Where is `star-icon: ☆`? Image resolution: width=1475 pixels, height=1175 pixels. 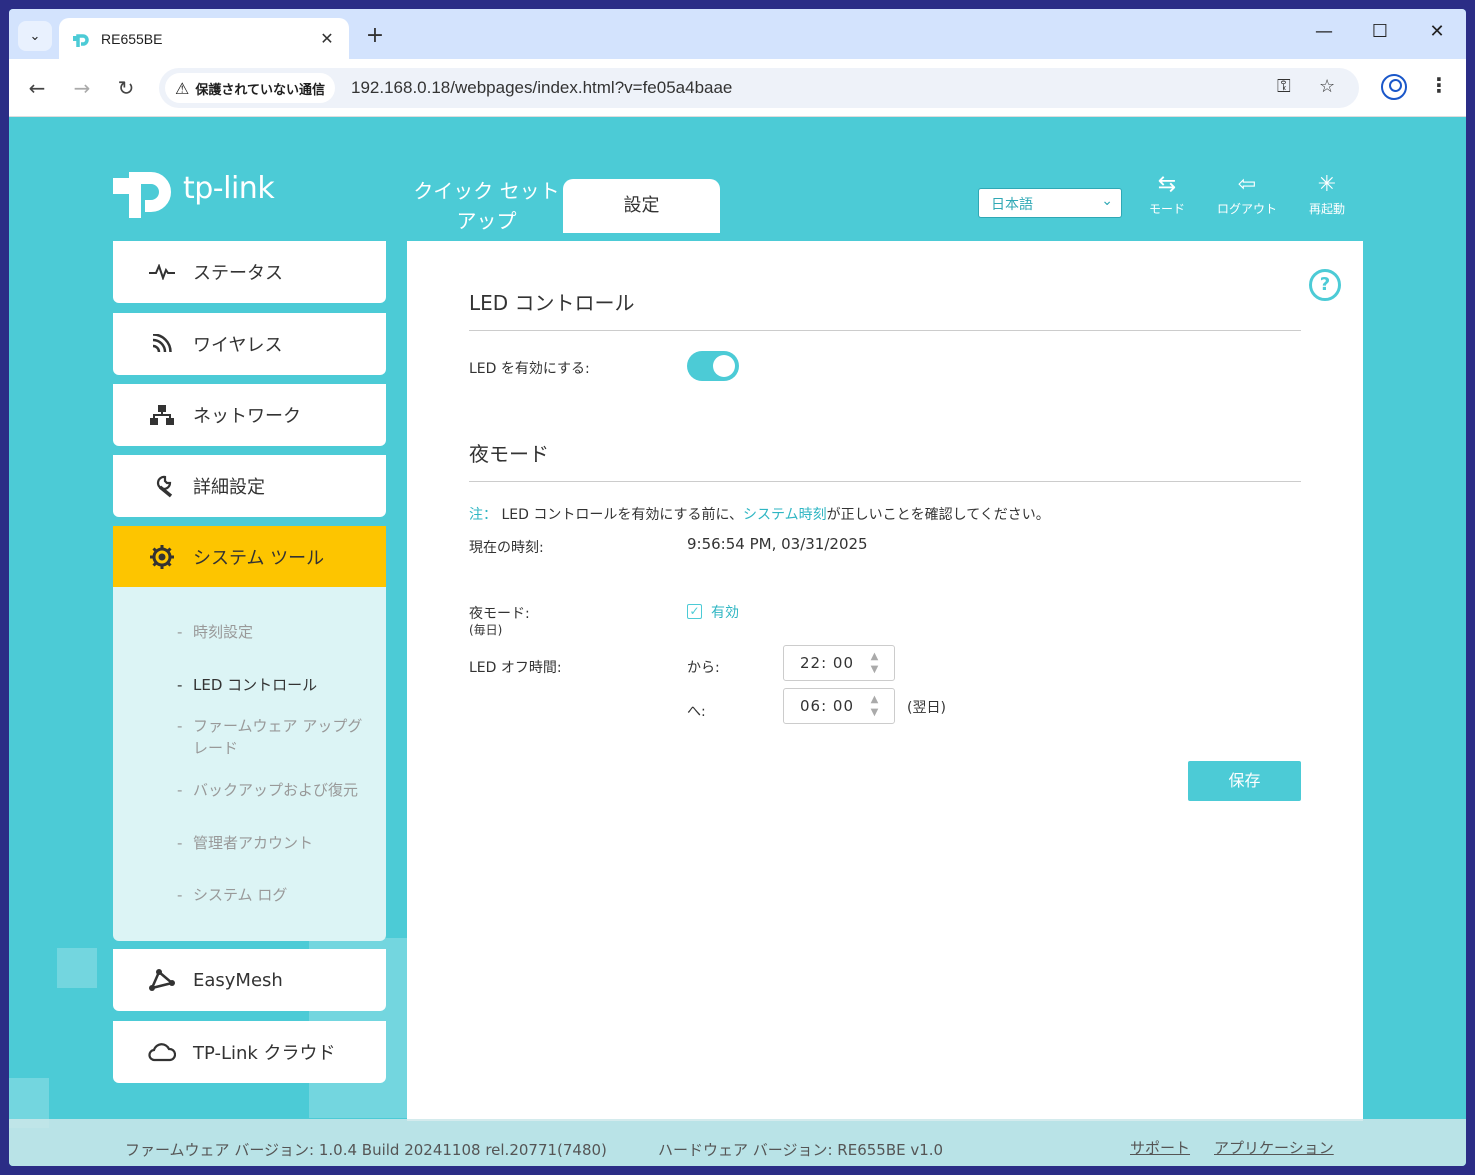
star-icon: ☆ is located at coordinates (1327, 86).